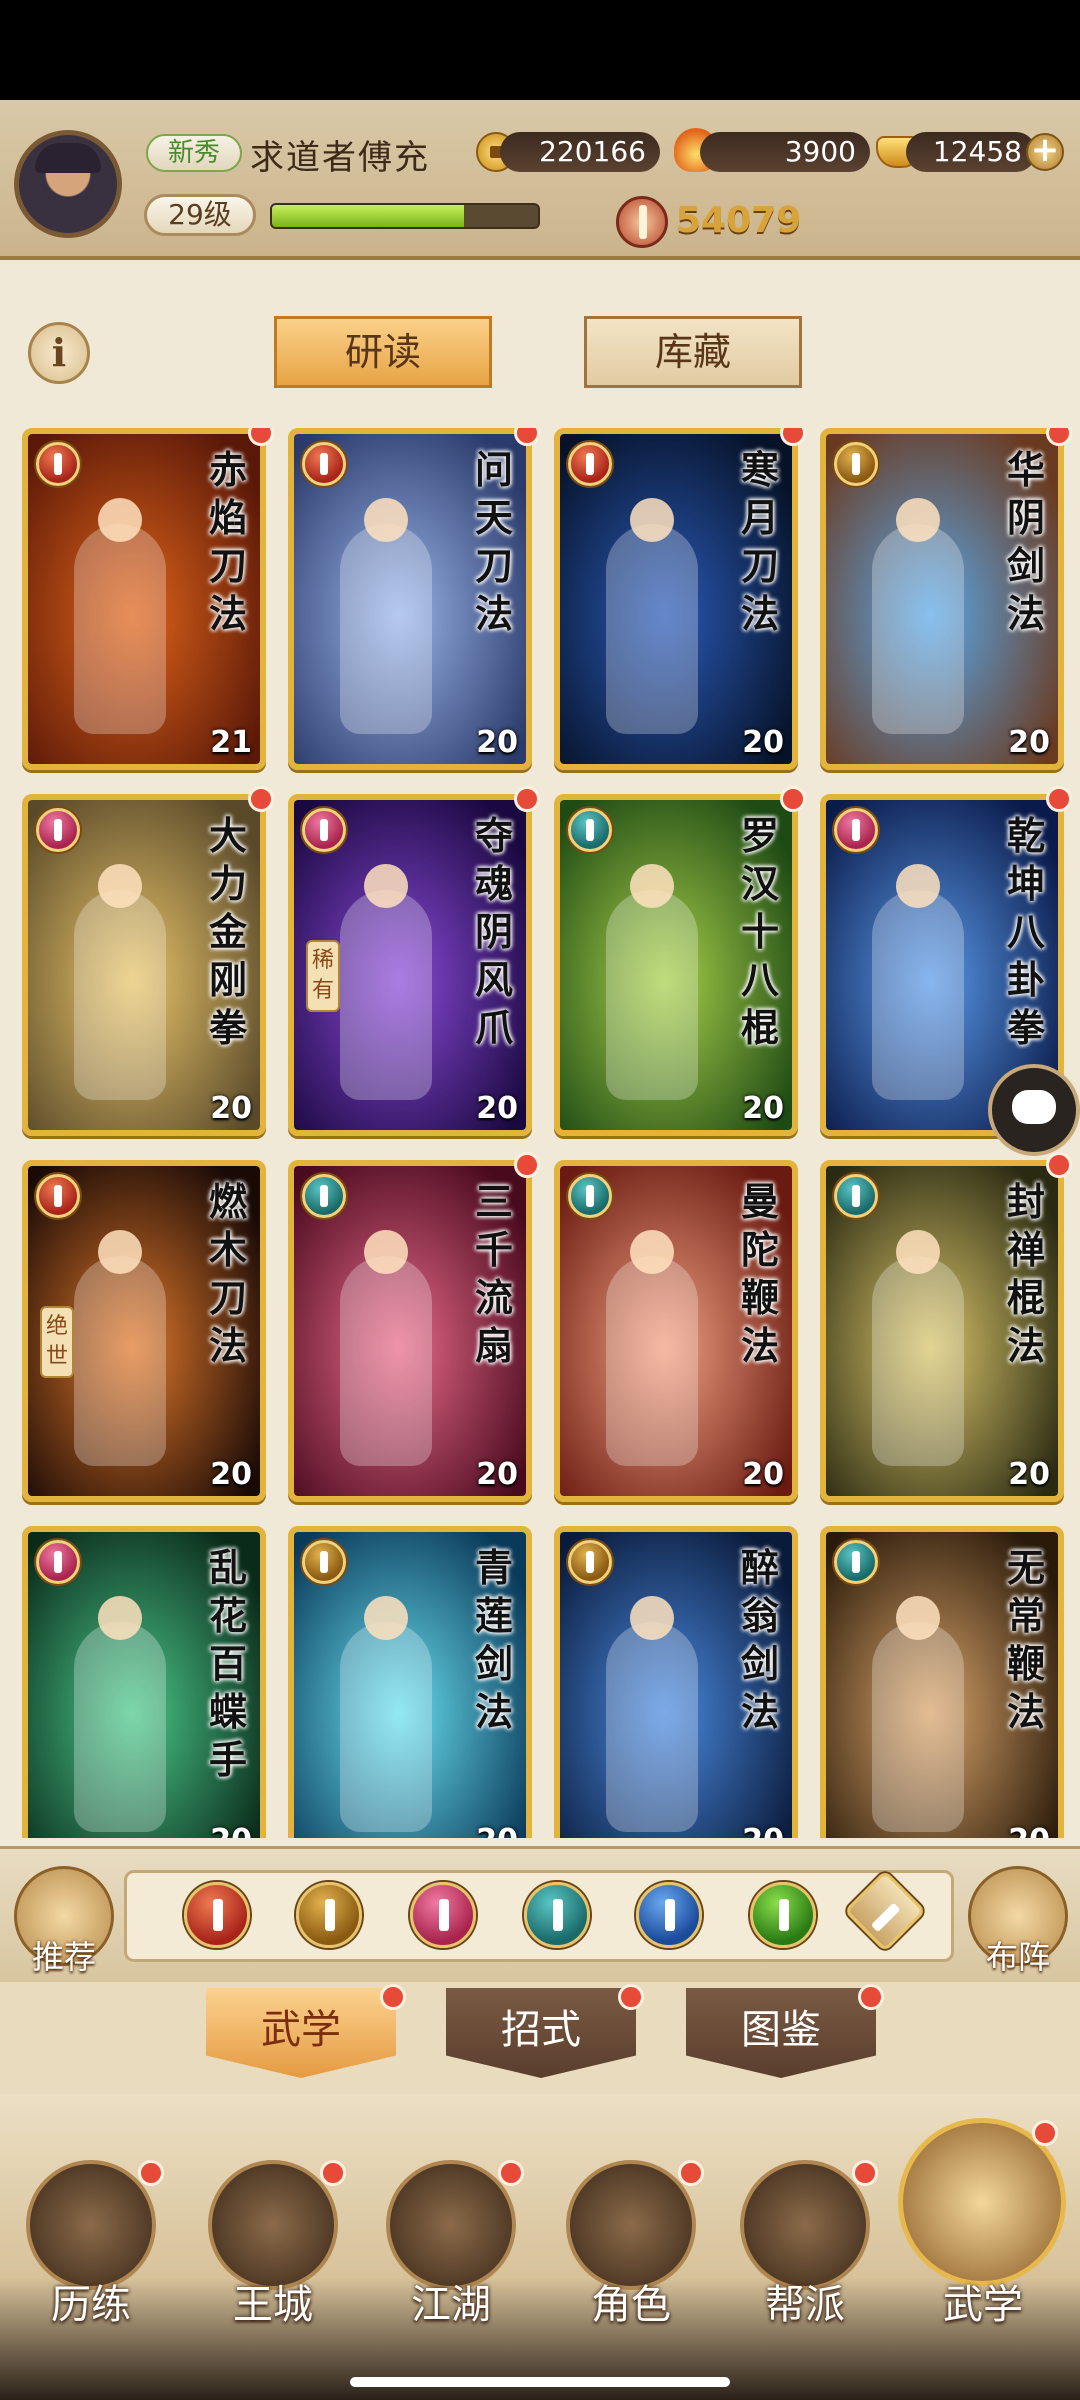 This screenshot has width=1080, height=2400. I want to click on blade-icon, so click(590, 464).